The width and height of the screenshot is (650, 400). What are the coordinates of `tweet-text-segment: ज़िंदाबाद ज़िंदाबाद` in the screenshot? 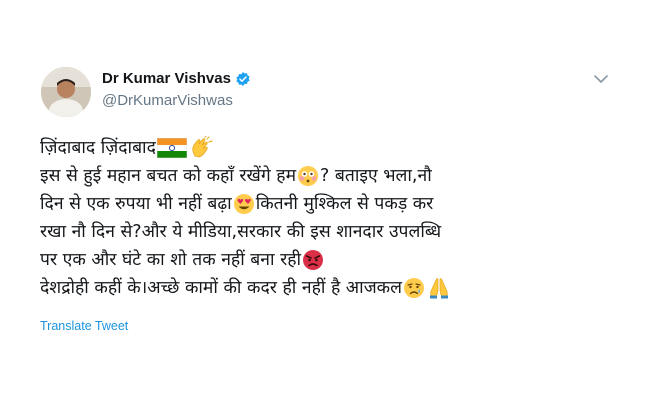 It's located at (98, 148).